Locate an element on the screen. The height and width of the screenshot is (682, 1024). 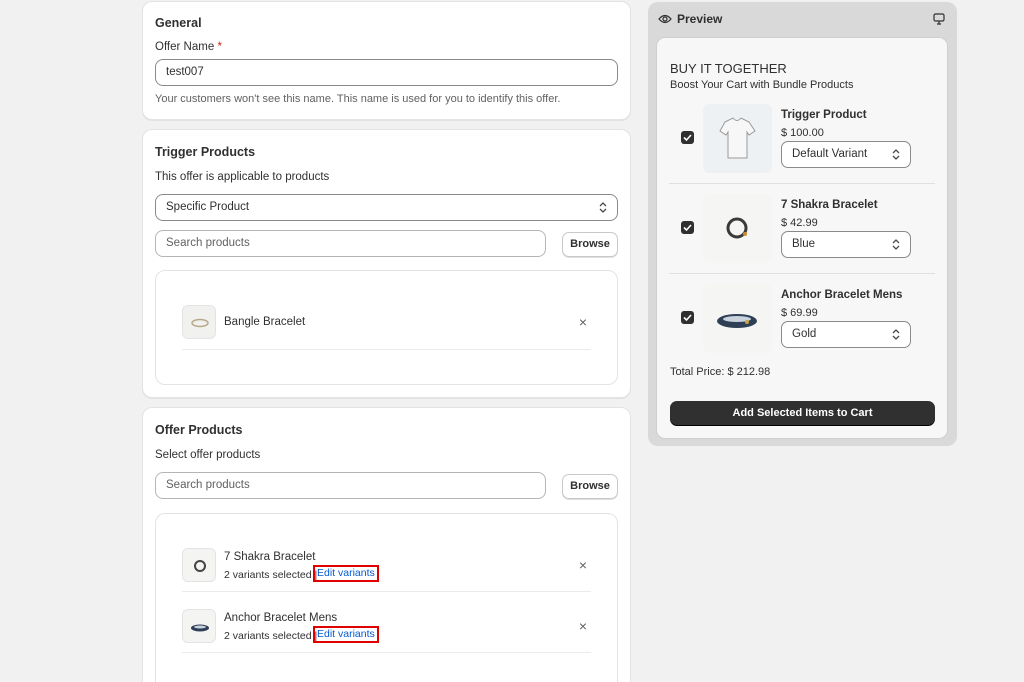
trigger-select-value: Specific Product is located at coordinates (208, 207).